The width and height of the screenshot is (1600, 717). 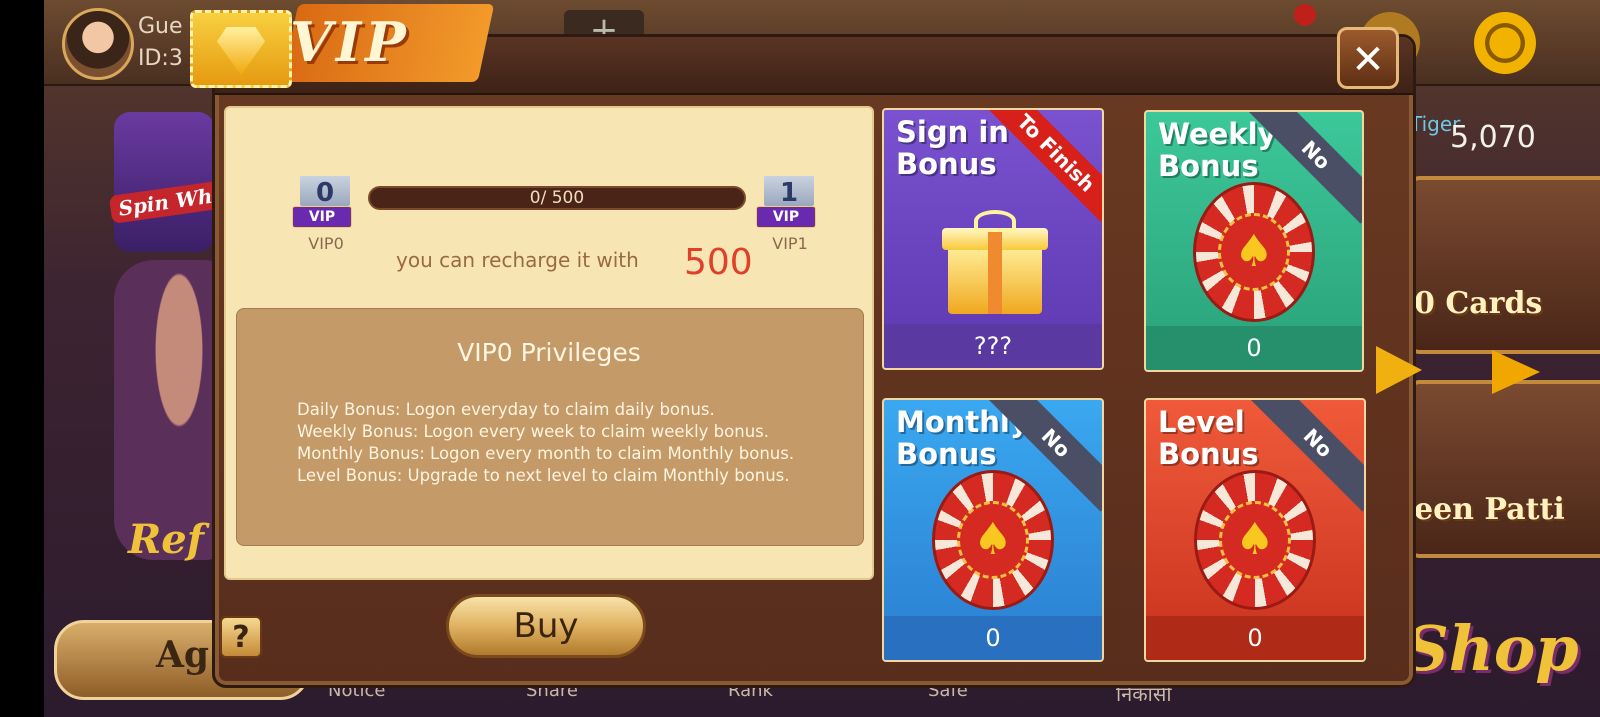 What do you see at coordinates (350, 42) in the screenshot?
I see `modal-title: VIP` at bounding box center [350, 42].